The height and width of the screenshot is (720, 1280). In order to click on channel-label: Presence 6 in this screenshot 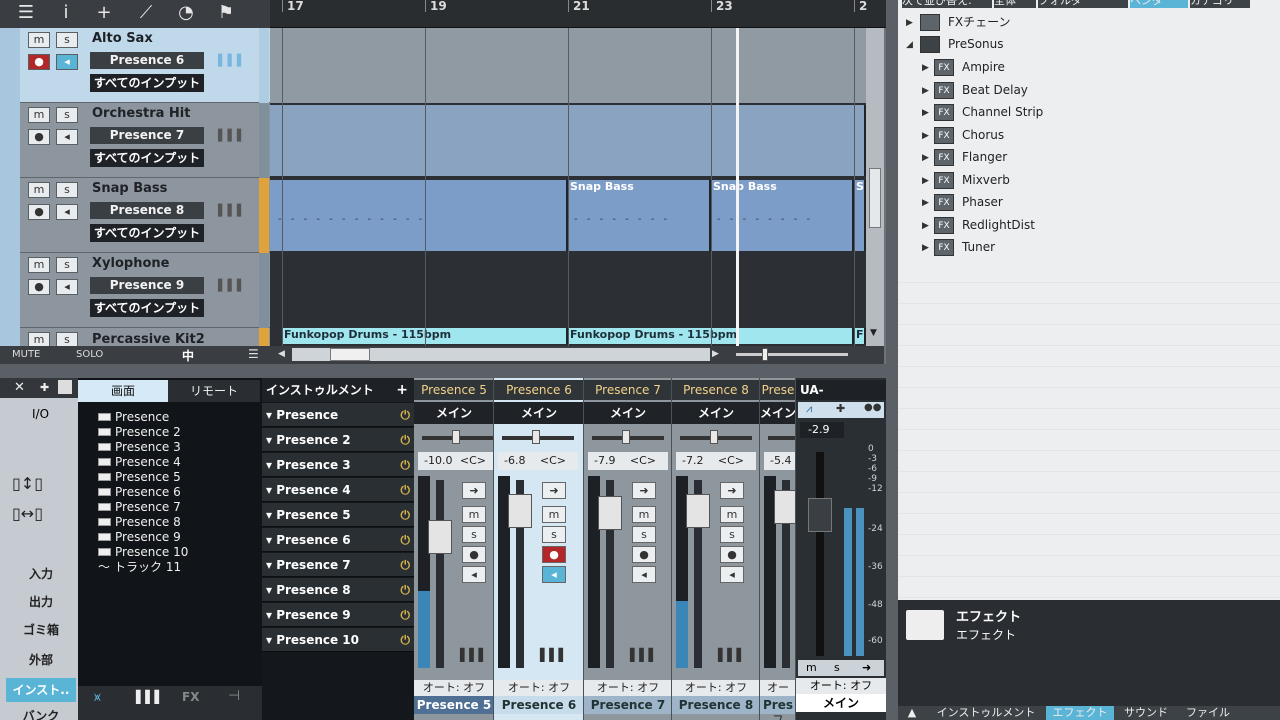, I will do `click(538, 705)`.